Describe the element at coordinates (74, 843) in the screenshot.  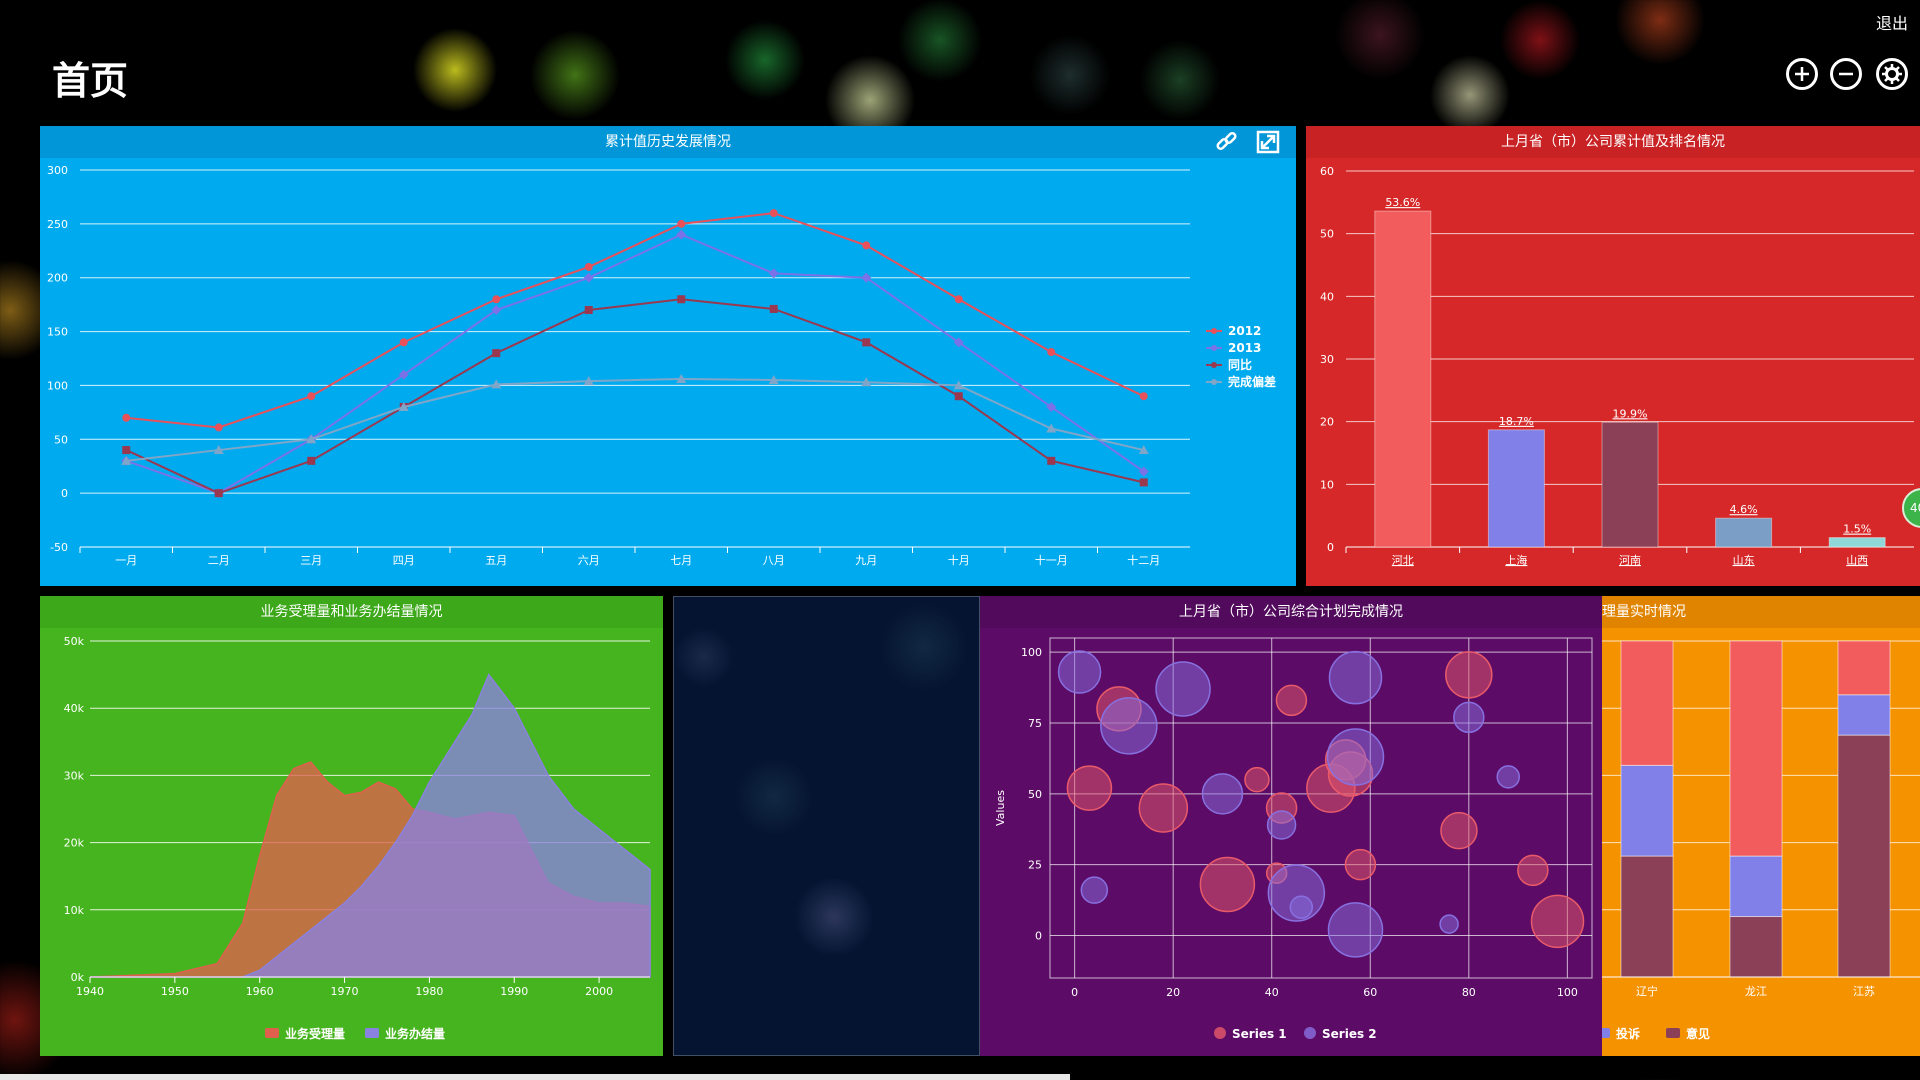
I see `y-tick-label: 20k` at that location.